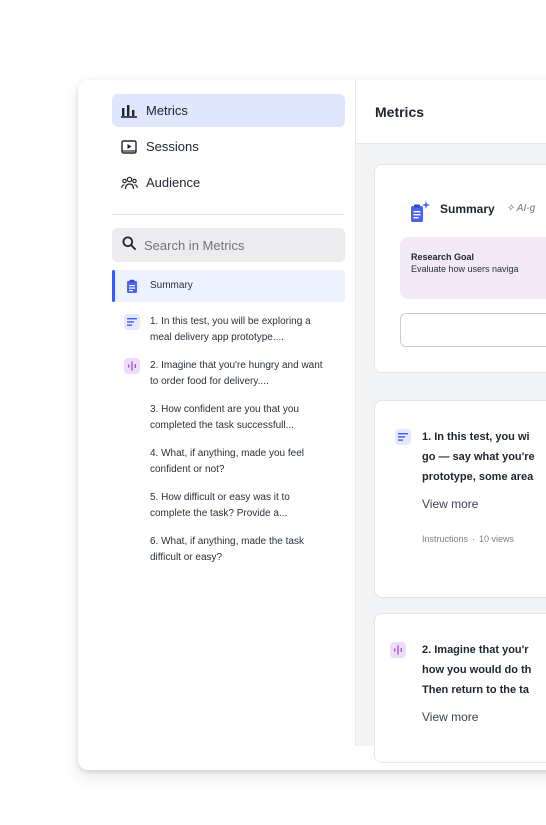 The height and width of the screenshot is (825, 546). What do you see at coordinates (445, 539) in the screenshot?
I see `task-type: Instructions` at bounding box center [445, 539].